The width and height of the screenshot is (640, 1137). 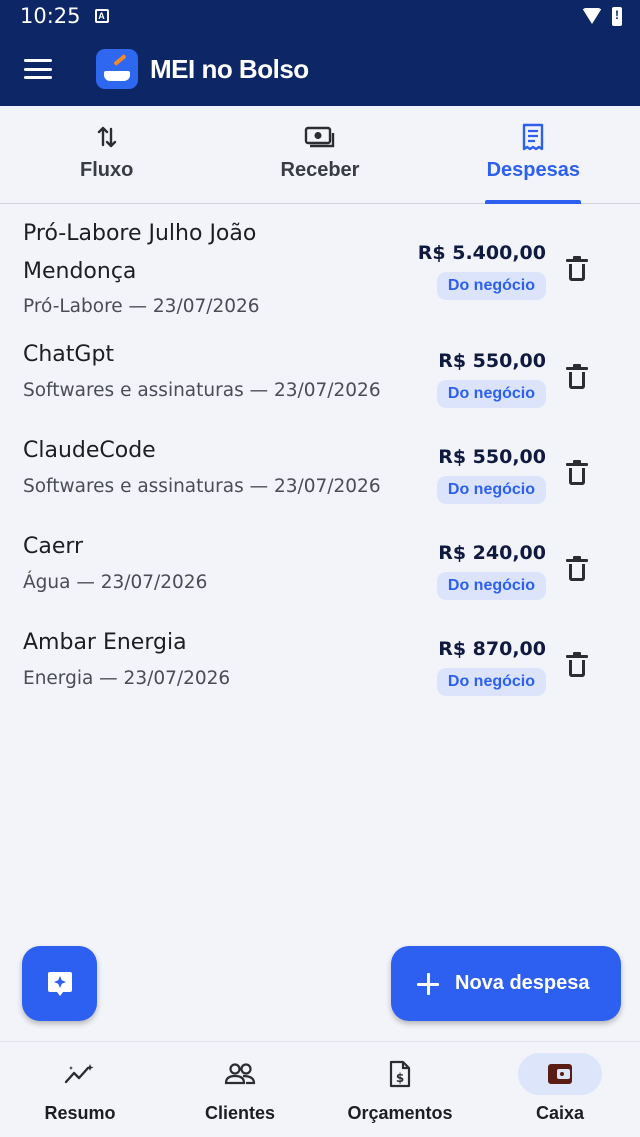 What do you see at coordinates (101, 16) in the screenshot?
I see `notification-icon: A` at bounding box center [101, 16].